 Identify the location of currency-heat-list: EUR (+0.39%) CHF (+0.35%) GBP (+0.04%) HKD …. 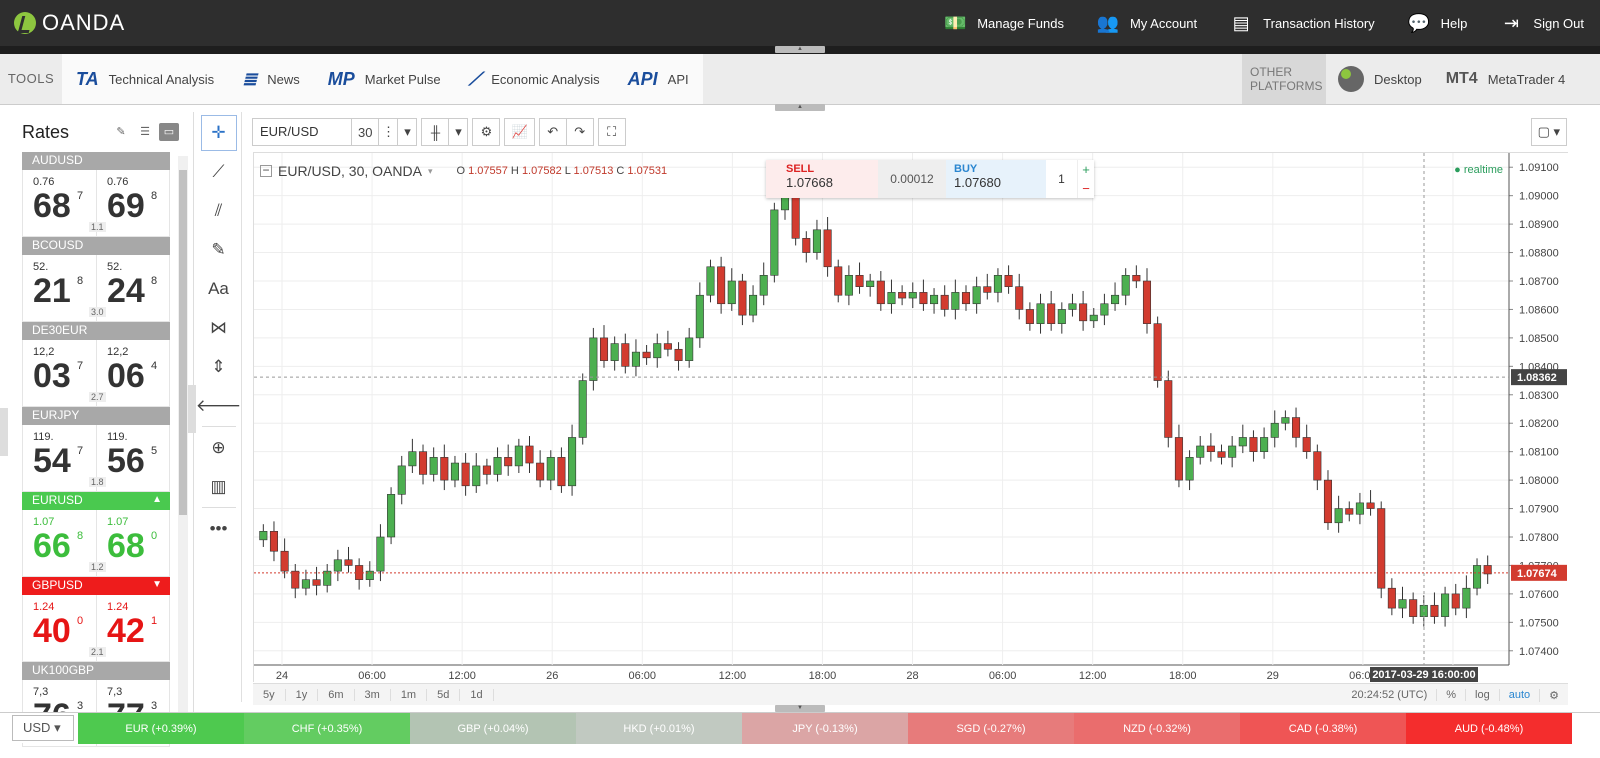
(825, 728).